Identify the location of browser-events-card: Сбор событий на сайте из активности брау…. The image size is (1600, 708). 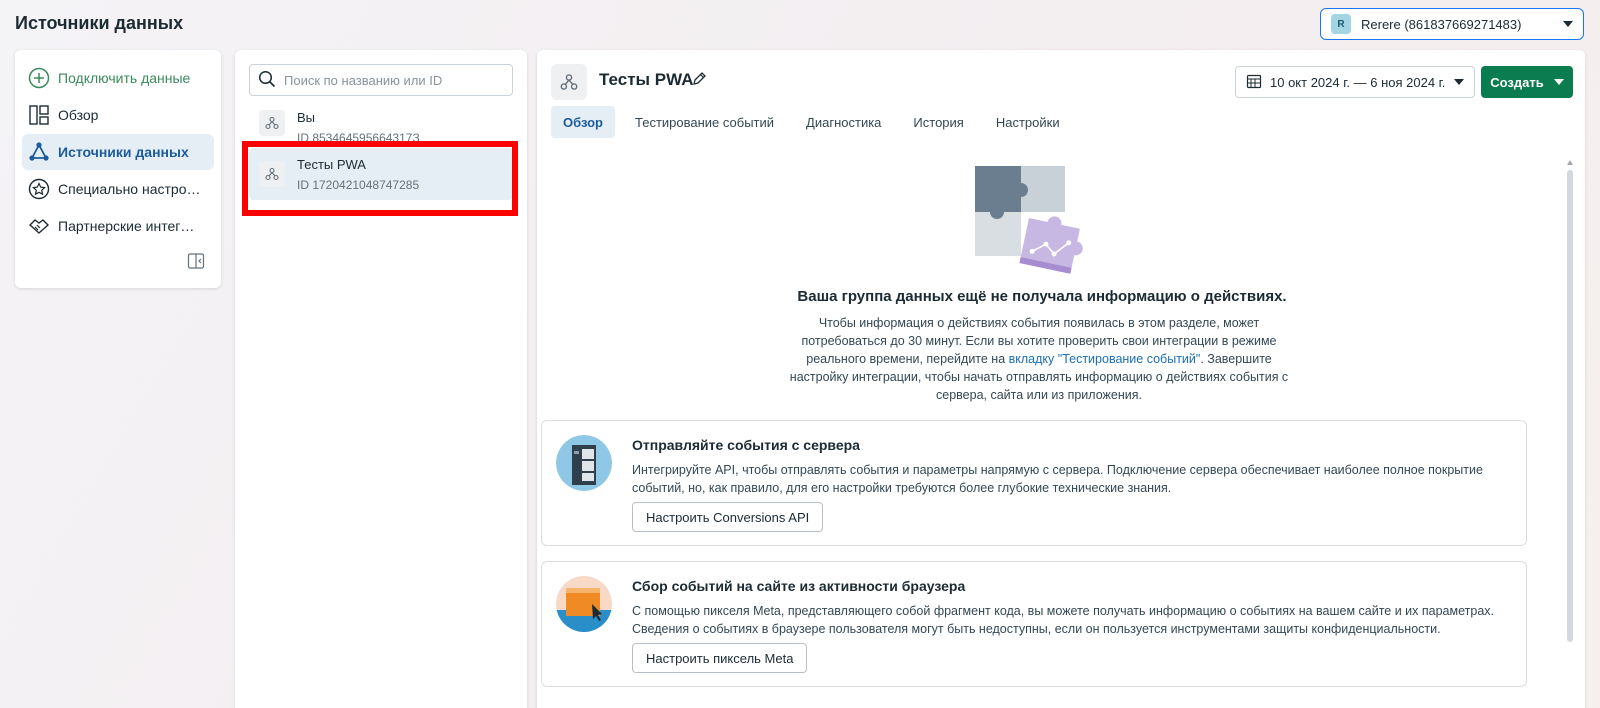
(1034, 624).